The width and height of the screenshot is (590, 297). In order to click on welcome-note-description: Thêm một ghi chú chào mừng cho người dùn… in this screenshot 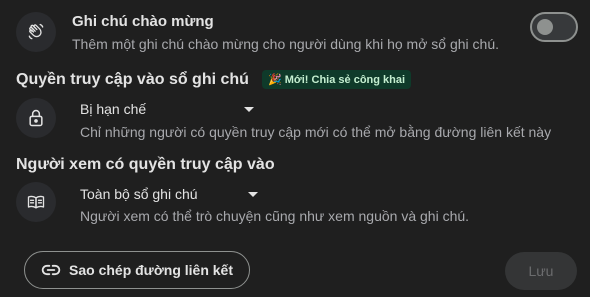, I will do `click(285, 44)`.